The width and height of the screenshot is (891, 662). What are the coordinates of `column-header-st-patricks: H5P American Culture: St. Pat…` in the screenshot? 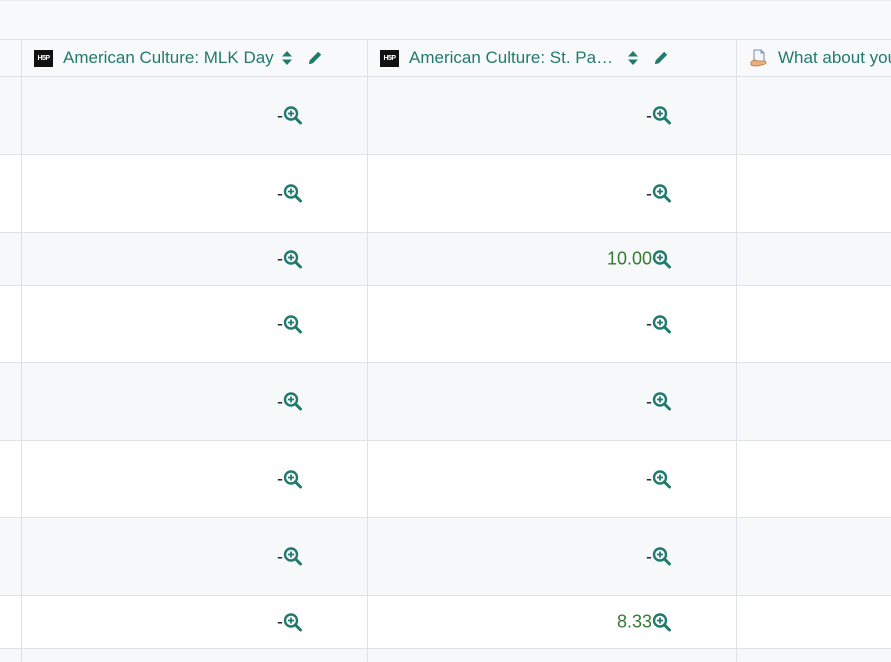 It's located at (552, 58).